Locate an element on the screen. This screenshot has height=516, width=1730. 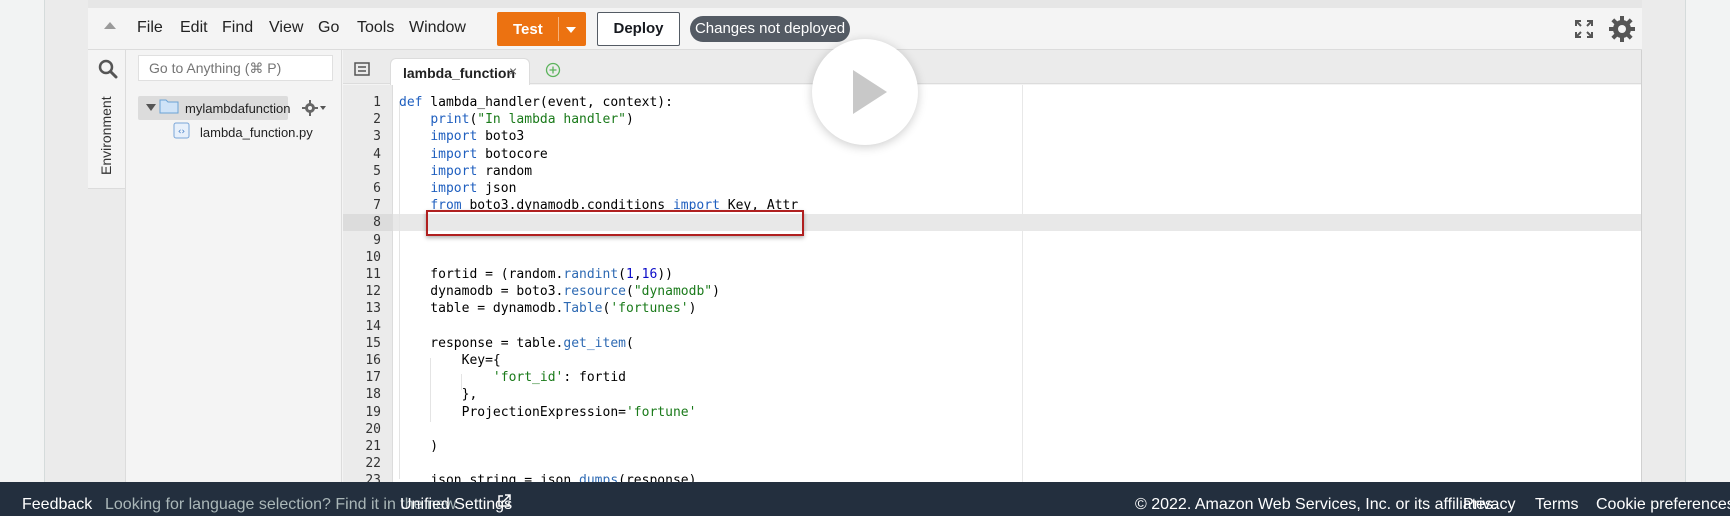
line-number: 17 is located at coordinates (373, 377).